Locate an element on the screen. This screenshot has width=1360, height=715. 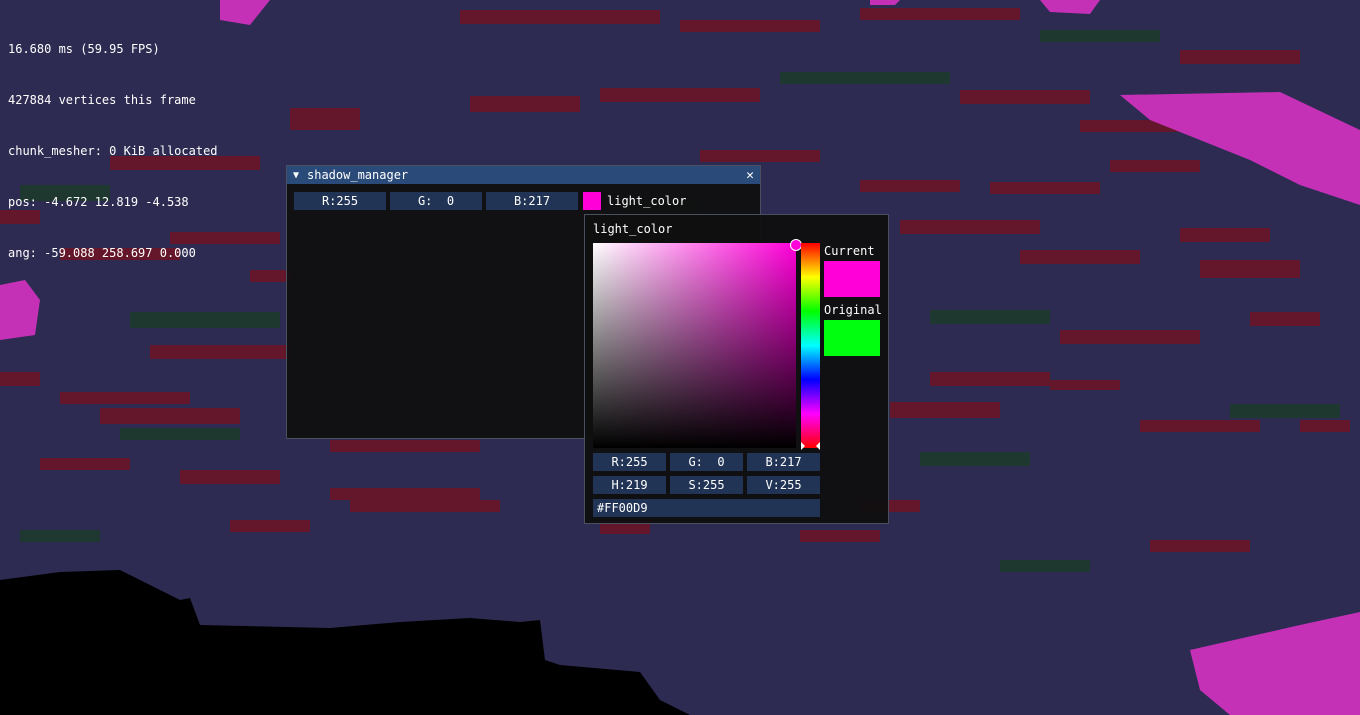
position-text: pos: -4.672 12.819 -4.538 is located at coordinates (98, 202).